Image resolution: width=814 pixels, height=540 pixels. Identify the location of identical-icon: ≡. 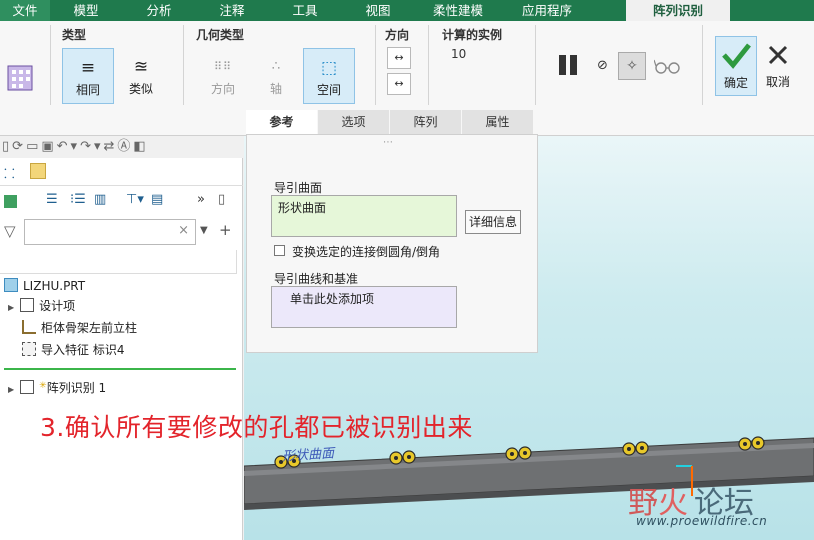
(88, 68).